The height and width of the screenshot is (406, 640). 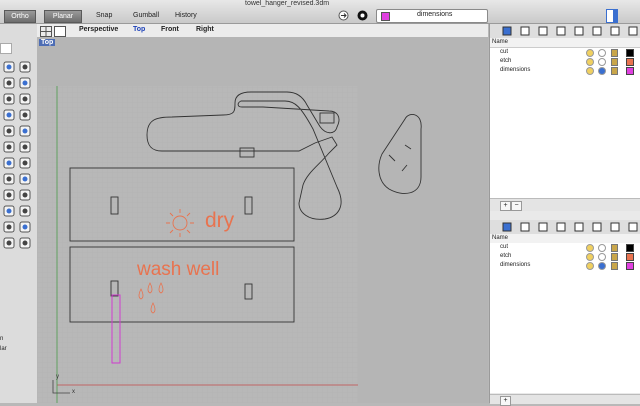 I want to click on single-viewport-icon, so click(x=60, y=31).